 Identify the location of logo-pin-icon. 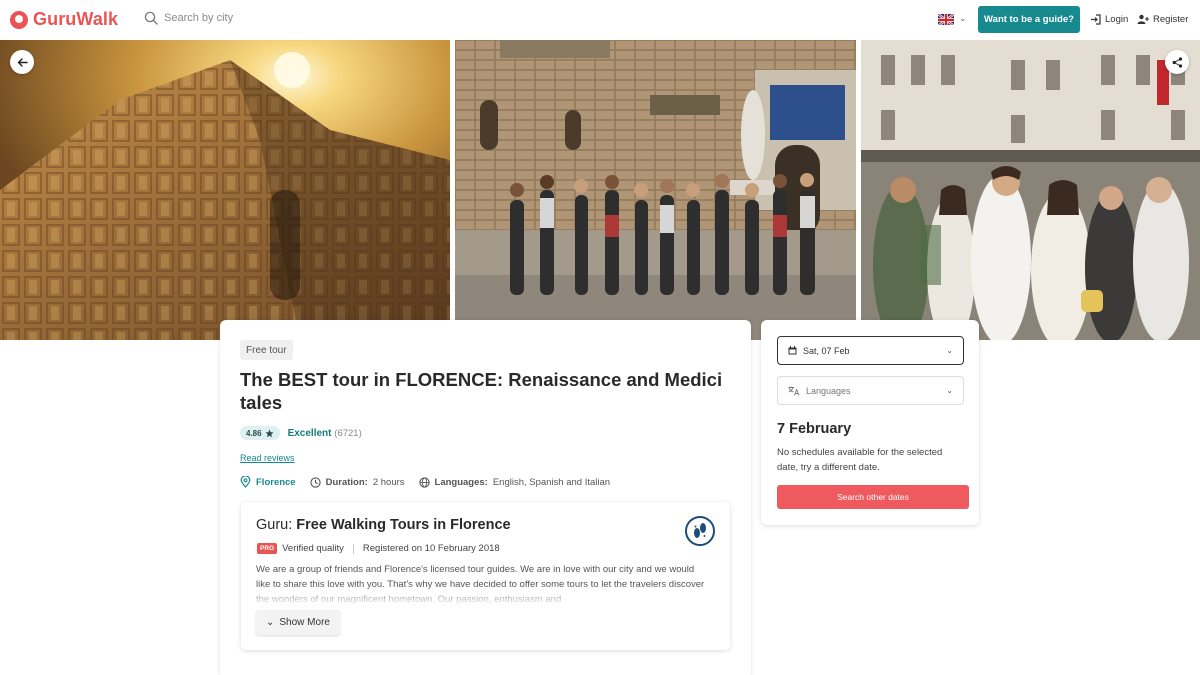
(19, 19).